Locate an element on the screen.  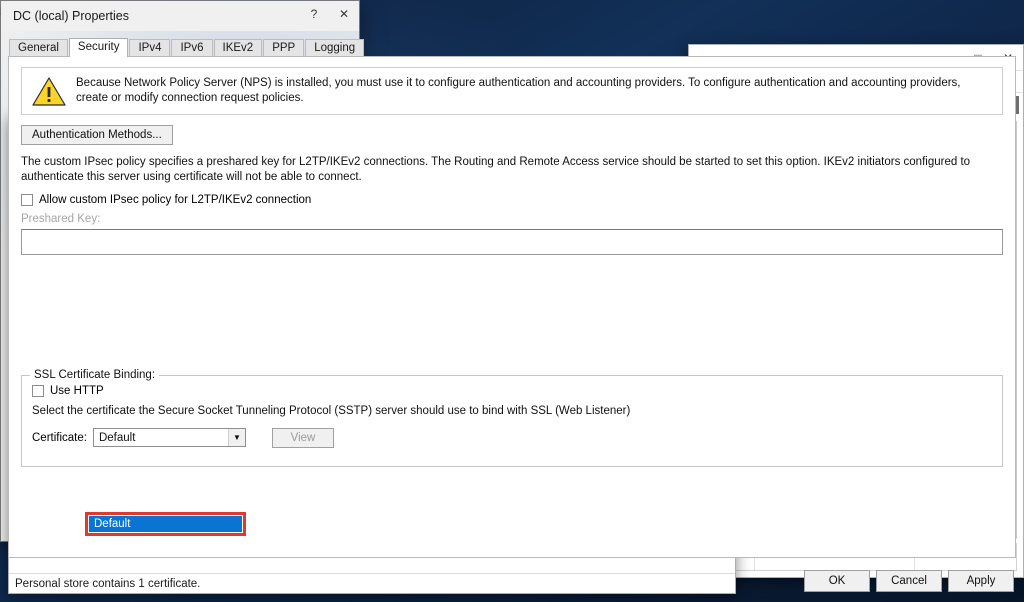
close-icon: ✕ is located at coordinates (344, 14).